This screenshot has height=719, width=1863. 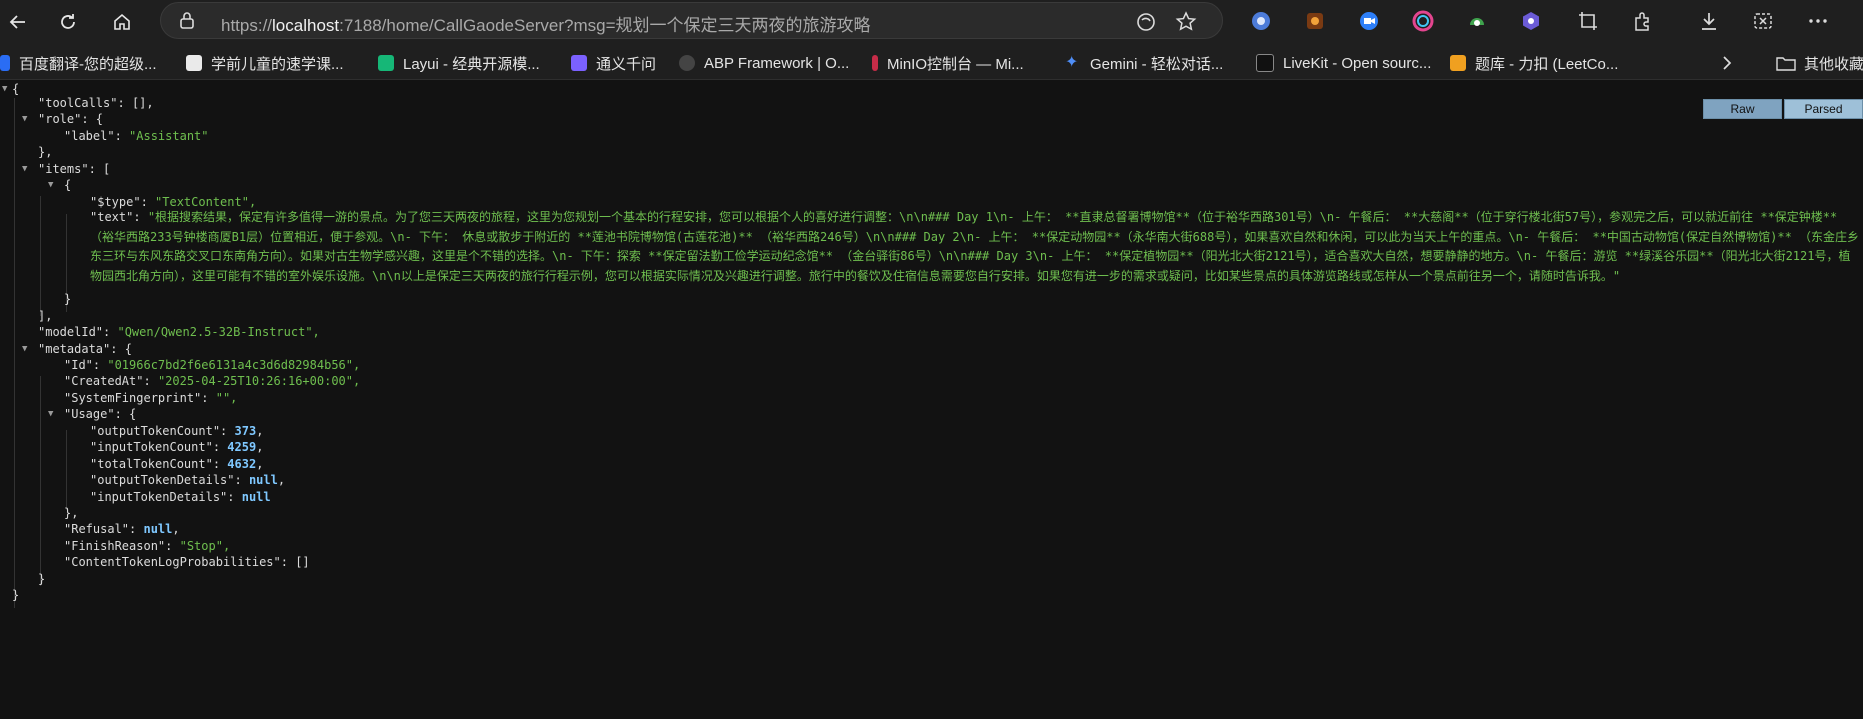 What do you see at coordinates (1709, 21) in the screenshot?
I see `downloads-icon` at bounding box center [1709, 21].